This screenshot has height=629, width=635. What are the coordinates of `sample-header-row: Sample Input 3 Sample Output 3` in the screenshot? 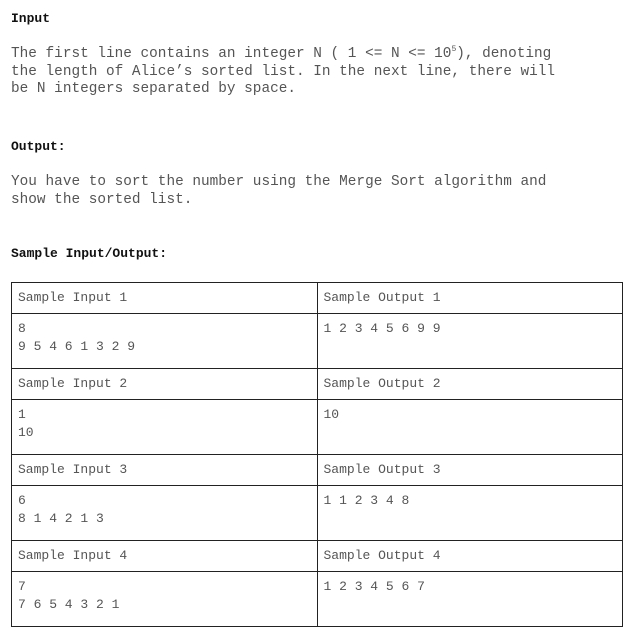 It's located at (317, 470).